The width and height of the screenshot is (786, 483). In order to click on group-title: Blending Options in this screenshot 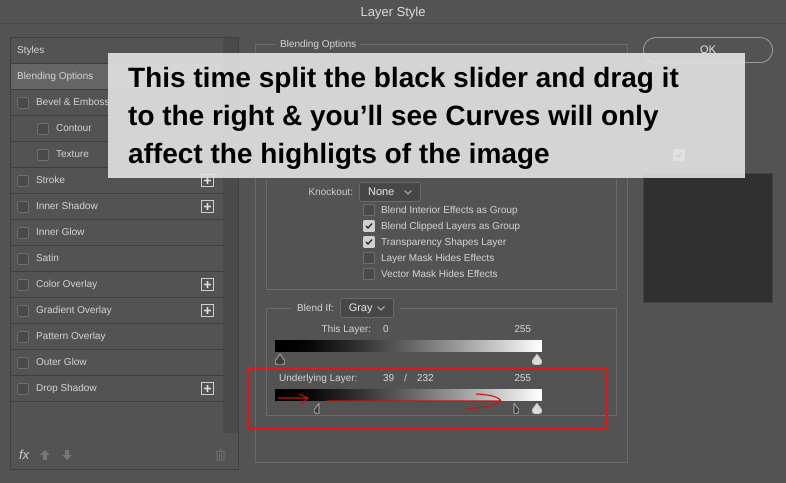, I will do `click(318, 45)`.